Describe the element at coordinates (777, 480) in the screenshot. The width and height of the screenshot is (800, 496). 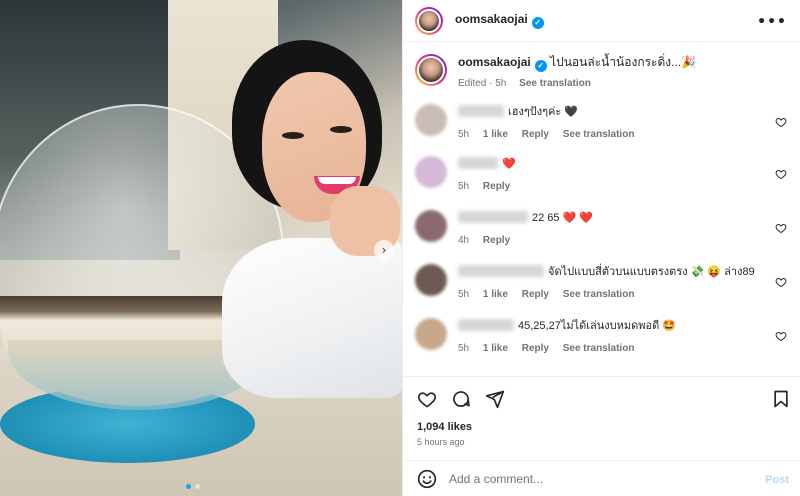
I see `post-button: Post` at that location.